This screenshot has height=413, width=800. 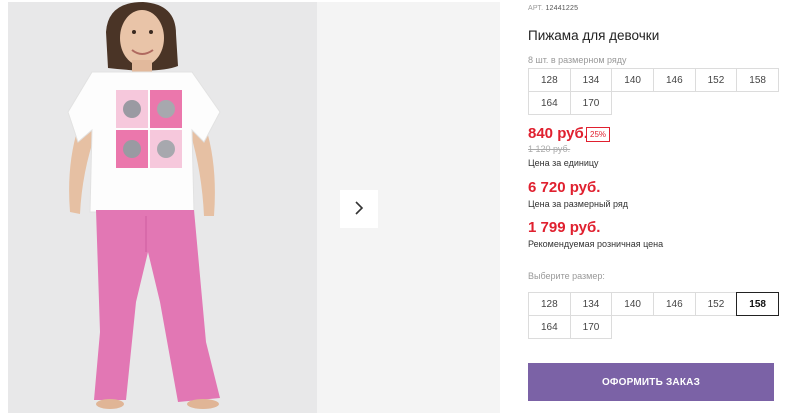 I want to click on row-price: 6 720 руб., so click(x=564, y=187).